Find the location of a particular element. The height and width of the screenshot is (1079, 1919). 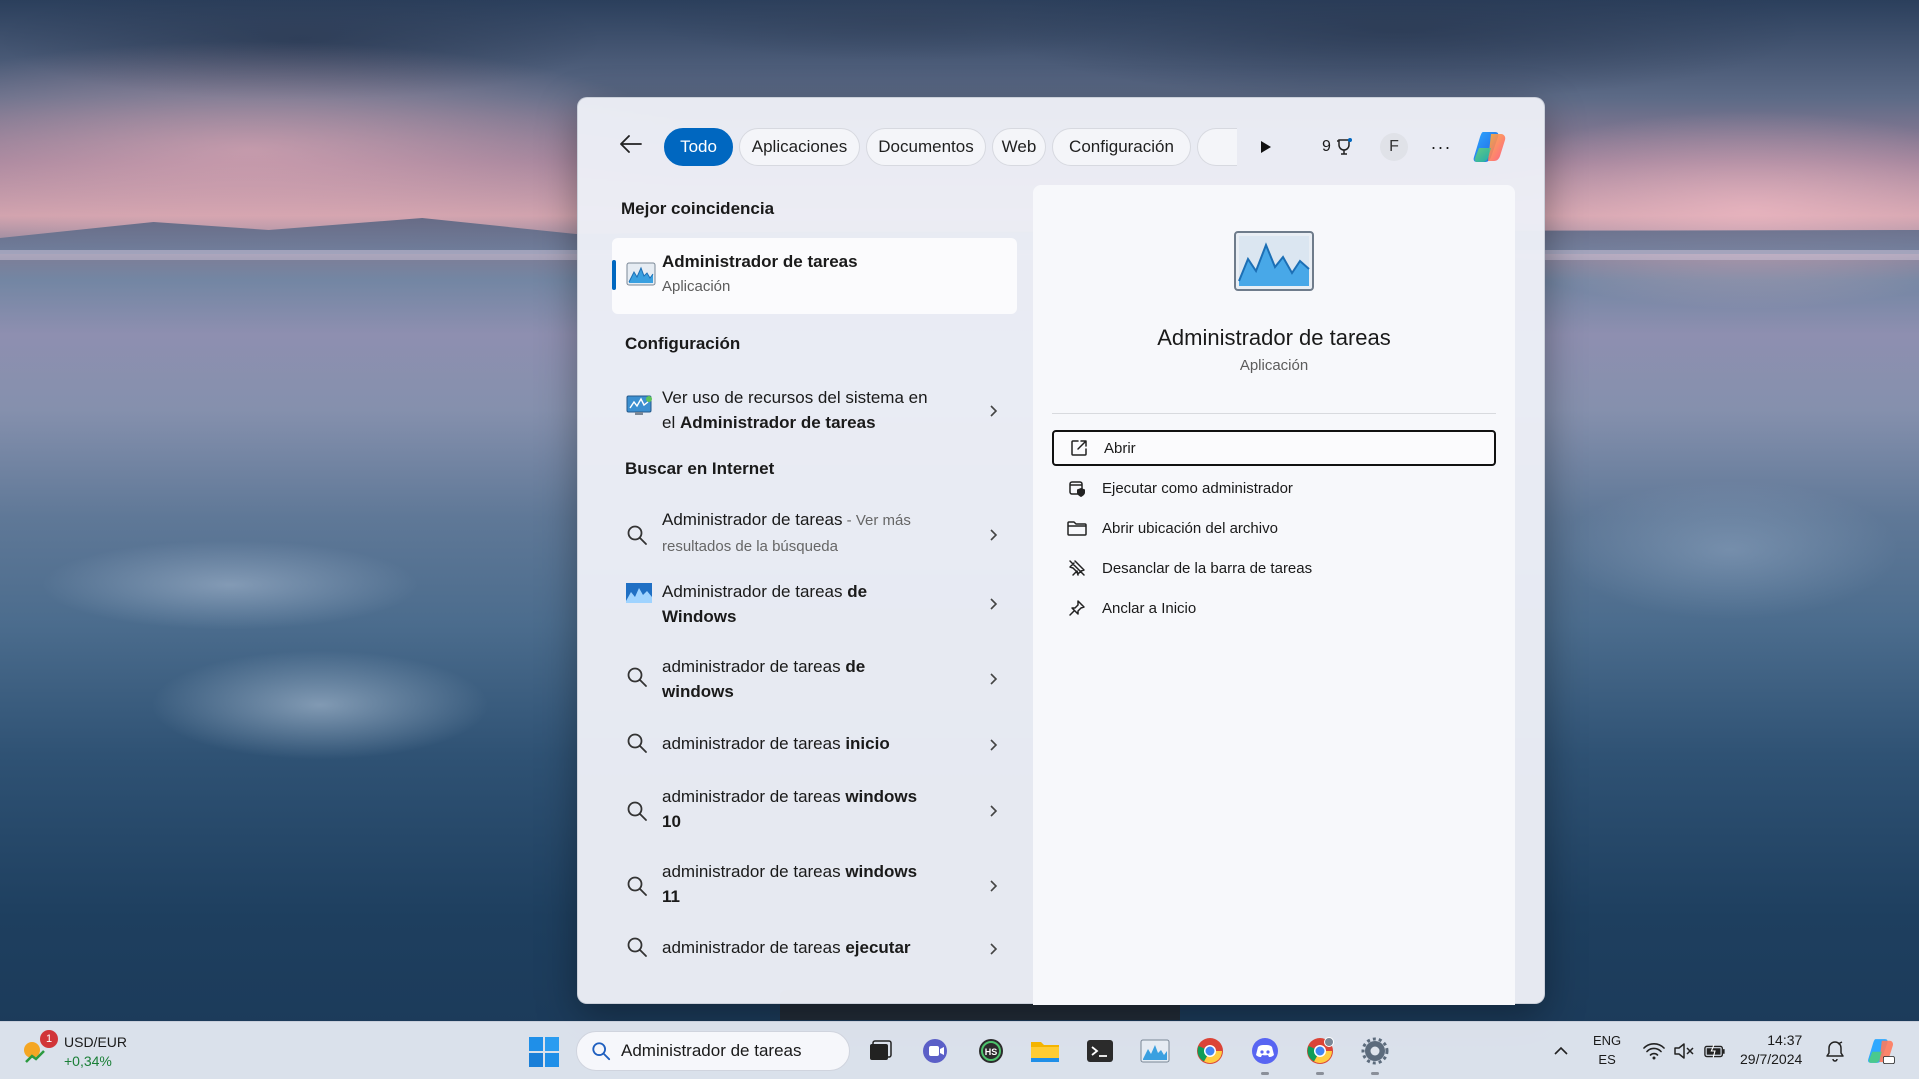

taskbar-search-text: Administrador de tareas is located at coordinates (711, 1050).